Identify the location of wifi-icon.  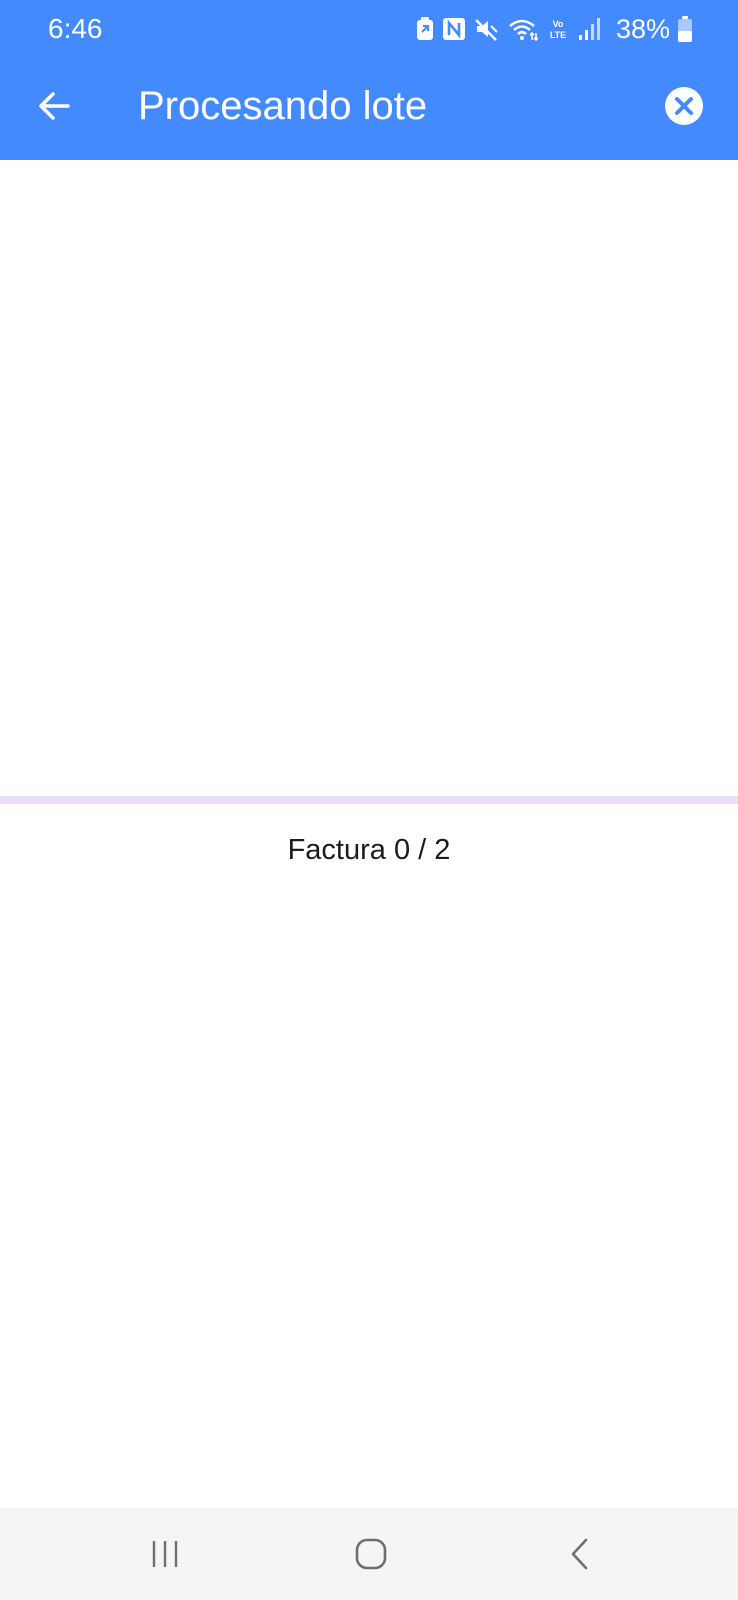
(523, 29).